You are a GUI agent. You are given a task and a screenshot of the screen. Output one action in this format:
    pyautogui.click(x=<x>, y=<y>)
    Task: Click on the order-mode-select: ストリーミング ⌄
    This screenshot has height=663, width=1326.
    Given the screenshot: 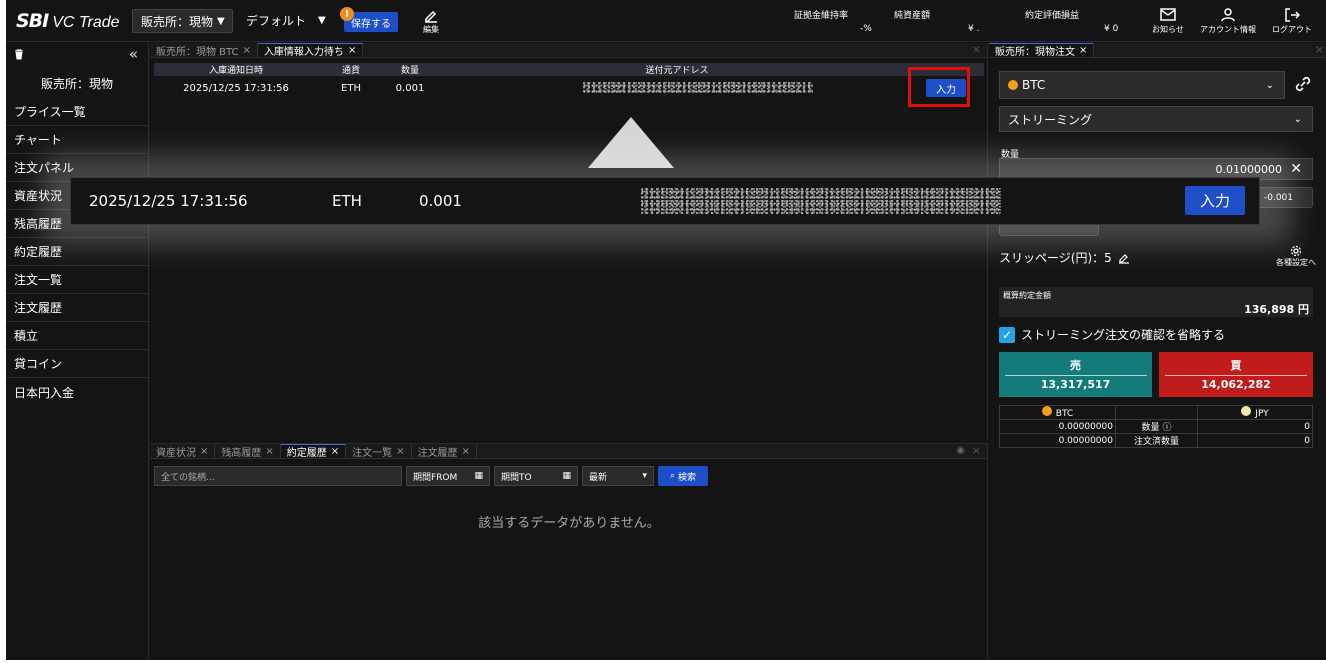 What is the action you would take?
    pyautogui.click(x=1156, y=119)
    